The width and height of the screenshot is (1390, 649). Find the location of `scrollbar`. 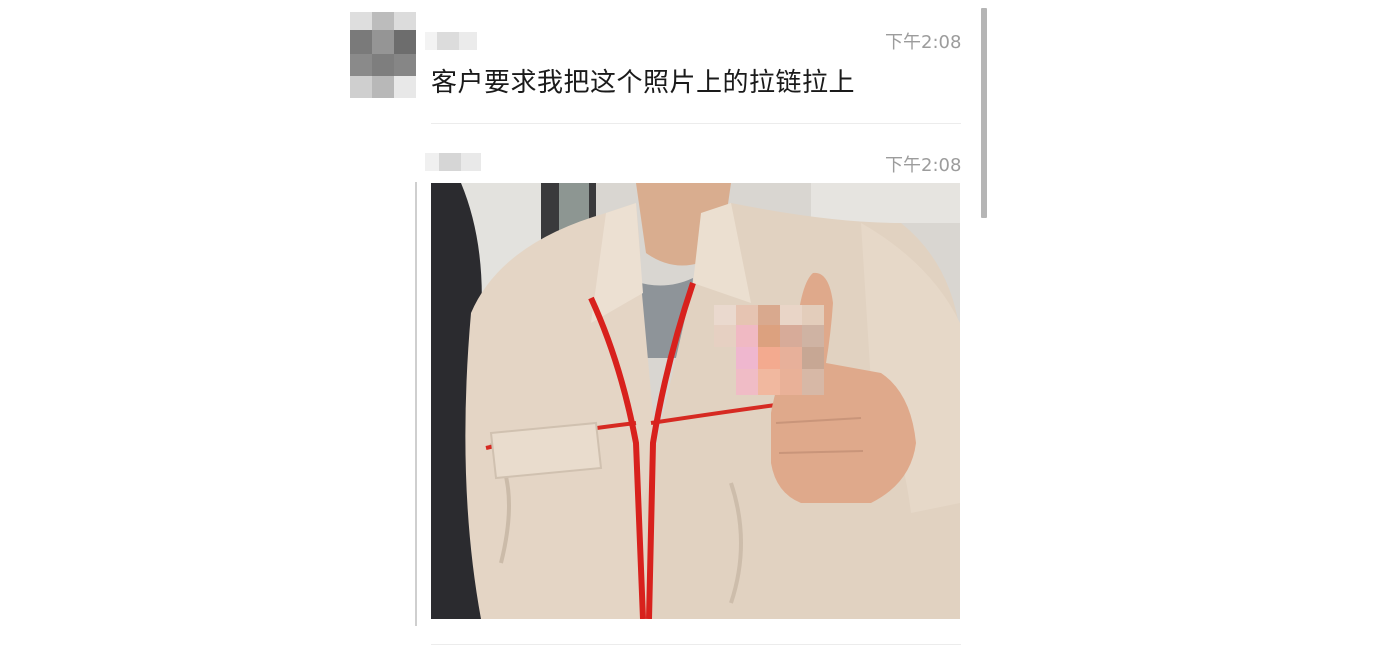

scrollbar is located at coordinates (984, 113).